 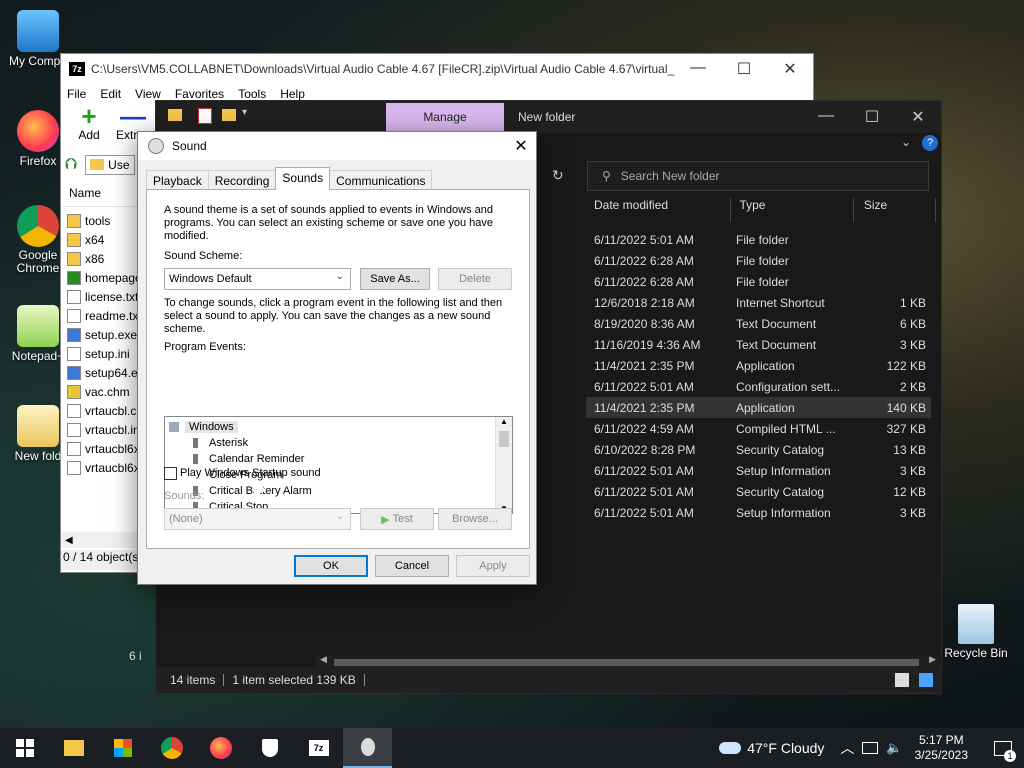 What do you see at coordinates (99, 391) in the screenshot?
I see `file-list-item: vac.chm` at bounding box center [99, 391].